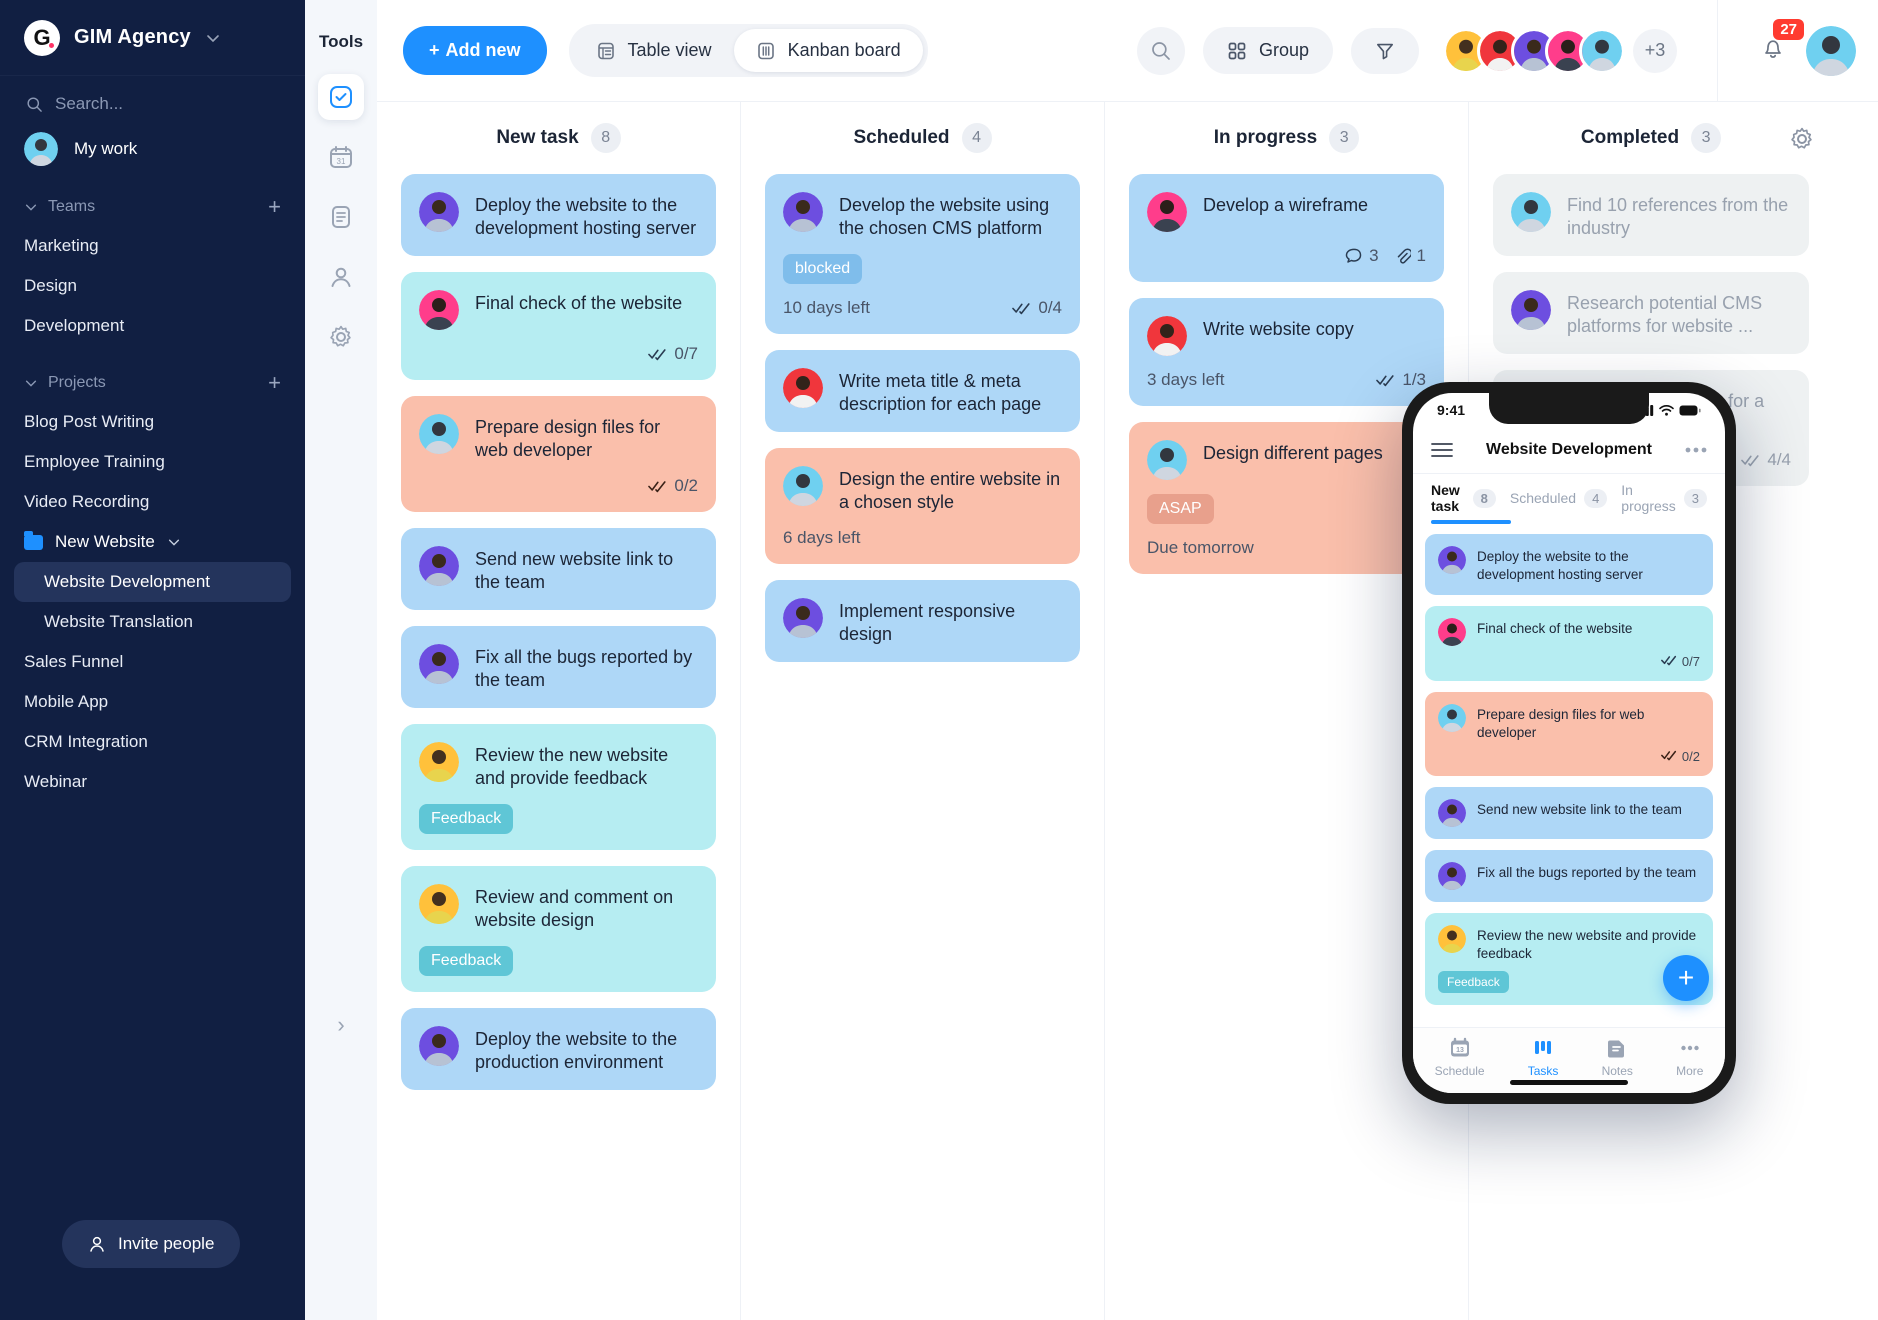 The image size is (1878, 1320). What do you see at coordinates (341, 217) in the screenshot?
I see `tool-notes` at bounding box center [341, 217].